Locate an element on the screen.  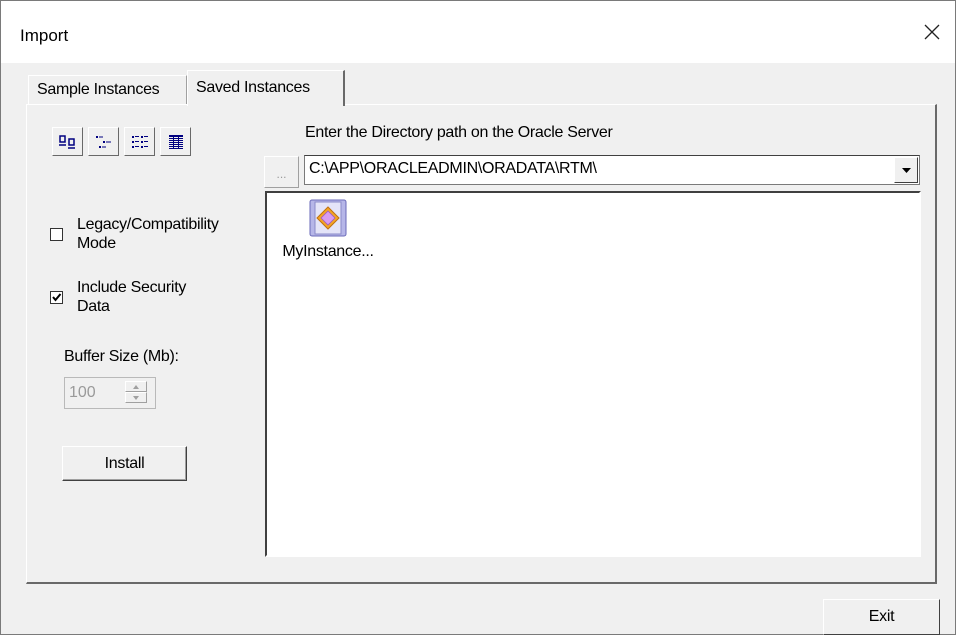
view-mode-toolbar is located at coordinates (121, 141).